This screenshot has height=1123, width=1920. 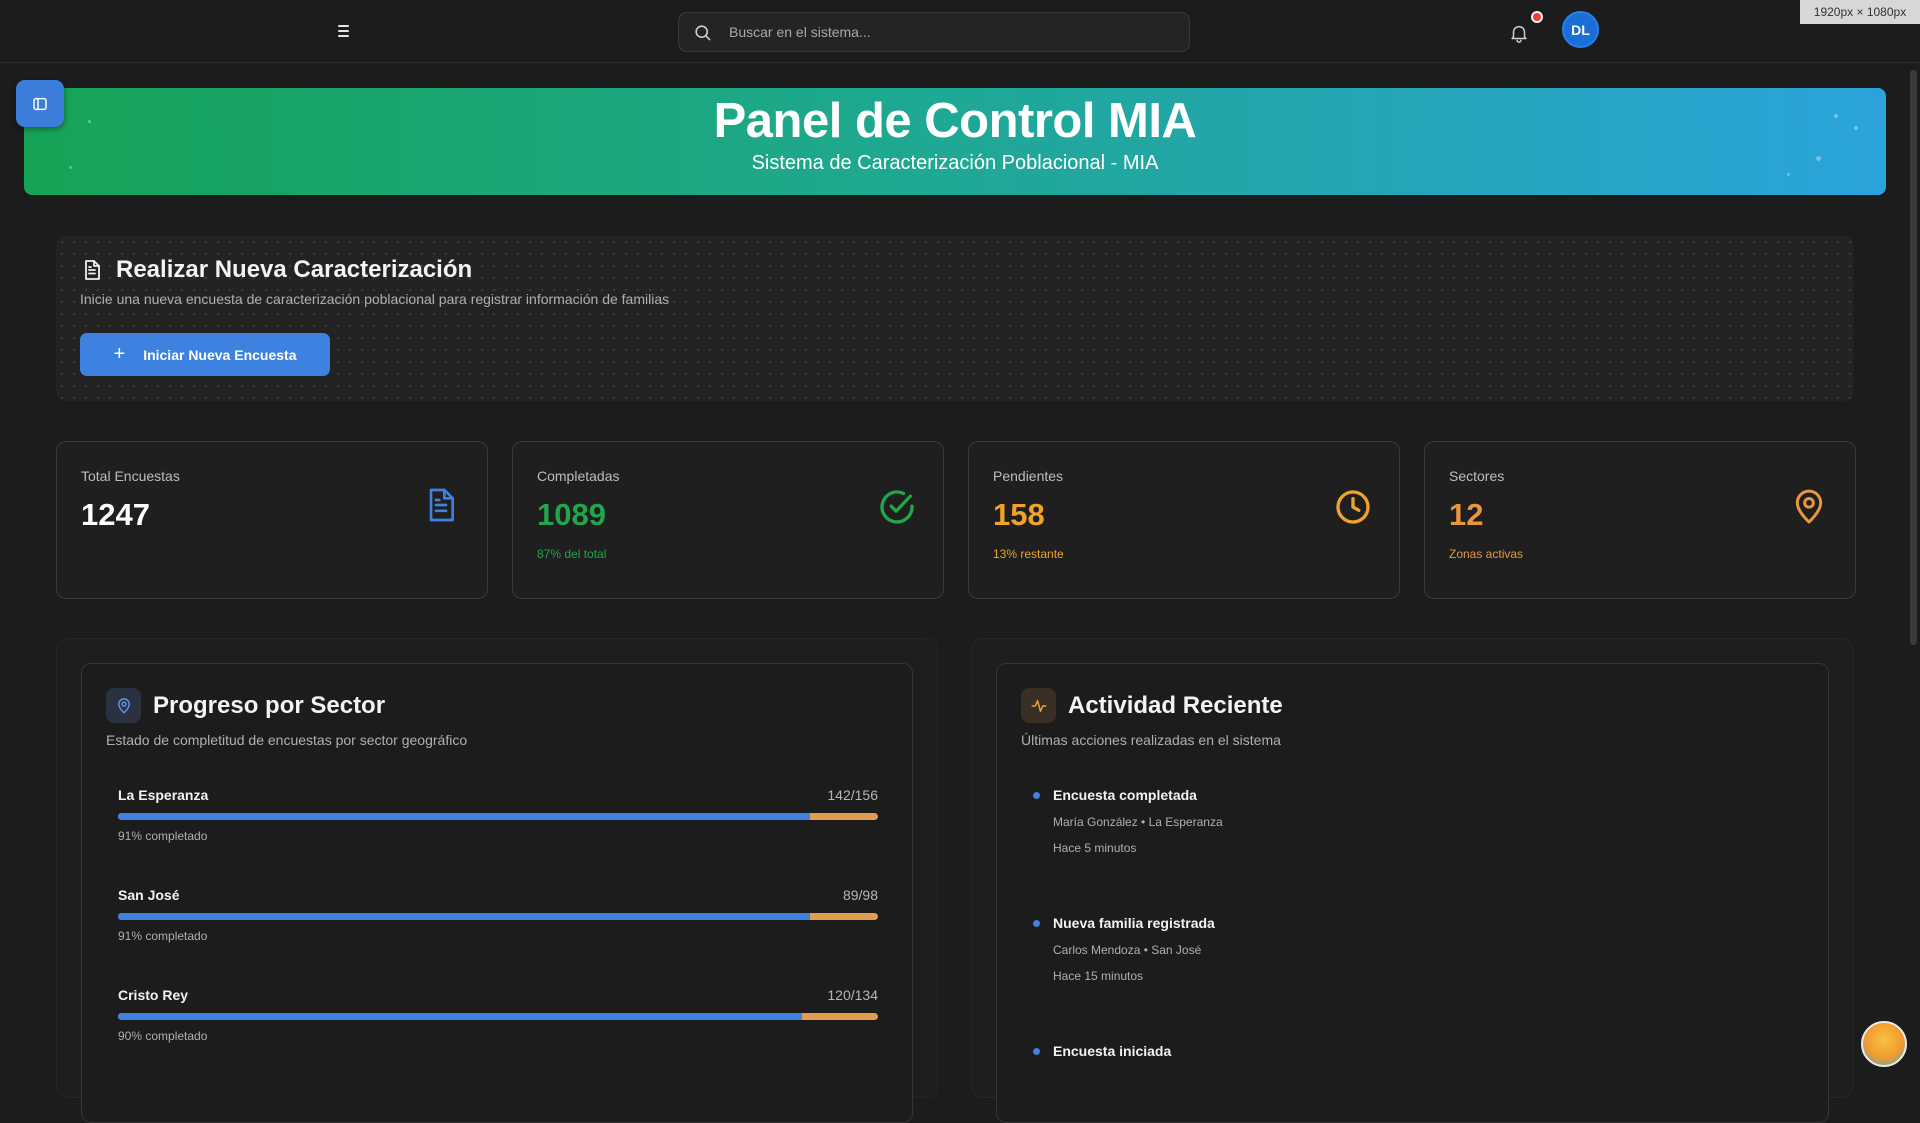 What do you see at coordinates (571, 514) in the screenshot?
I see `stat-value: 1089` at bounding box center [571, 514].